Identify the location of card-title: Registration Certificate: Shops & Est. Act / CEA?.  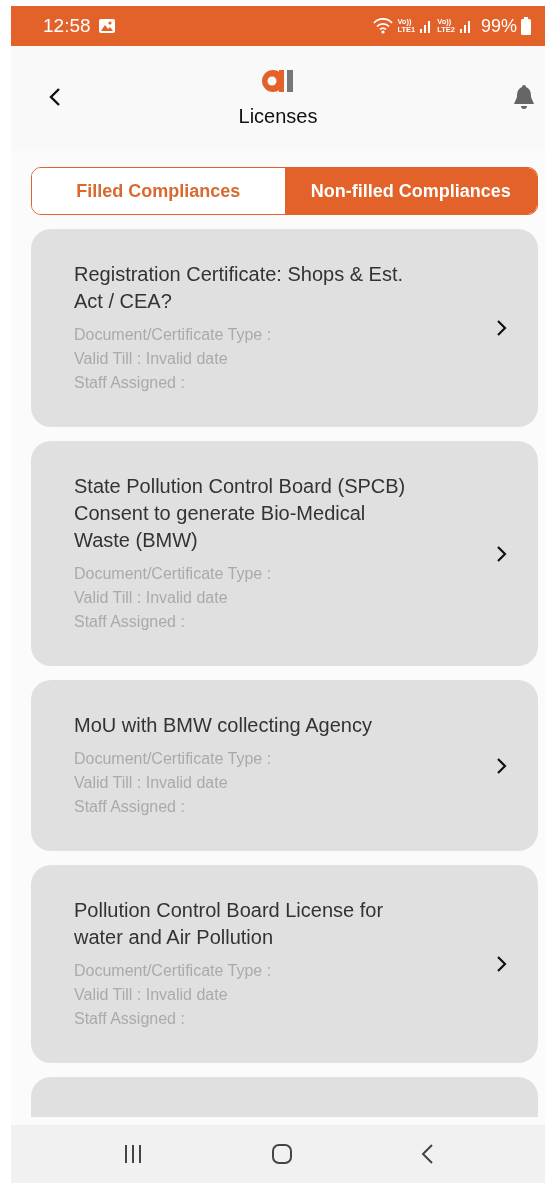
(239, 288).